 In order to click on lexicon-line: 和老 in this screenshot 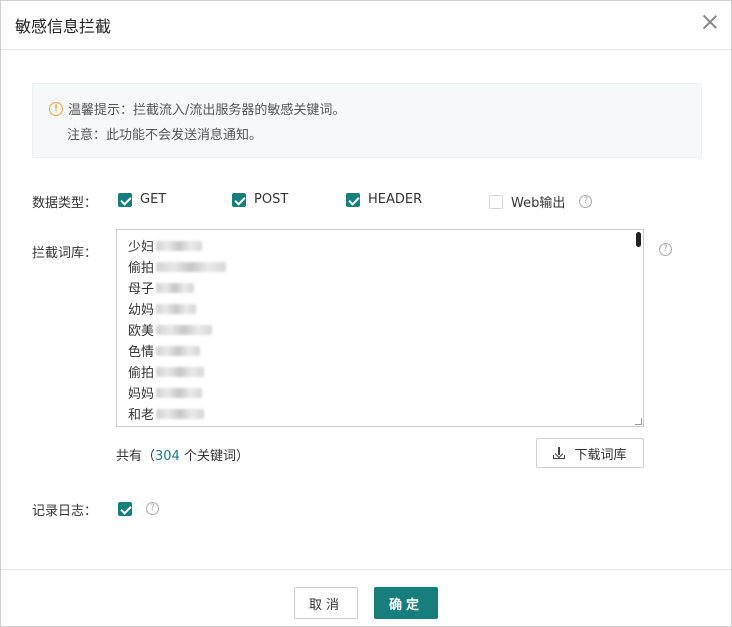, I will do `click(166, 413)`.